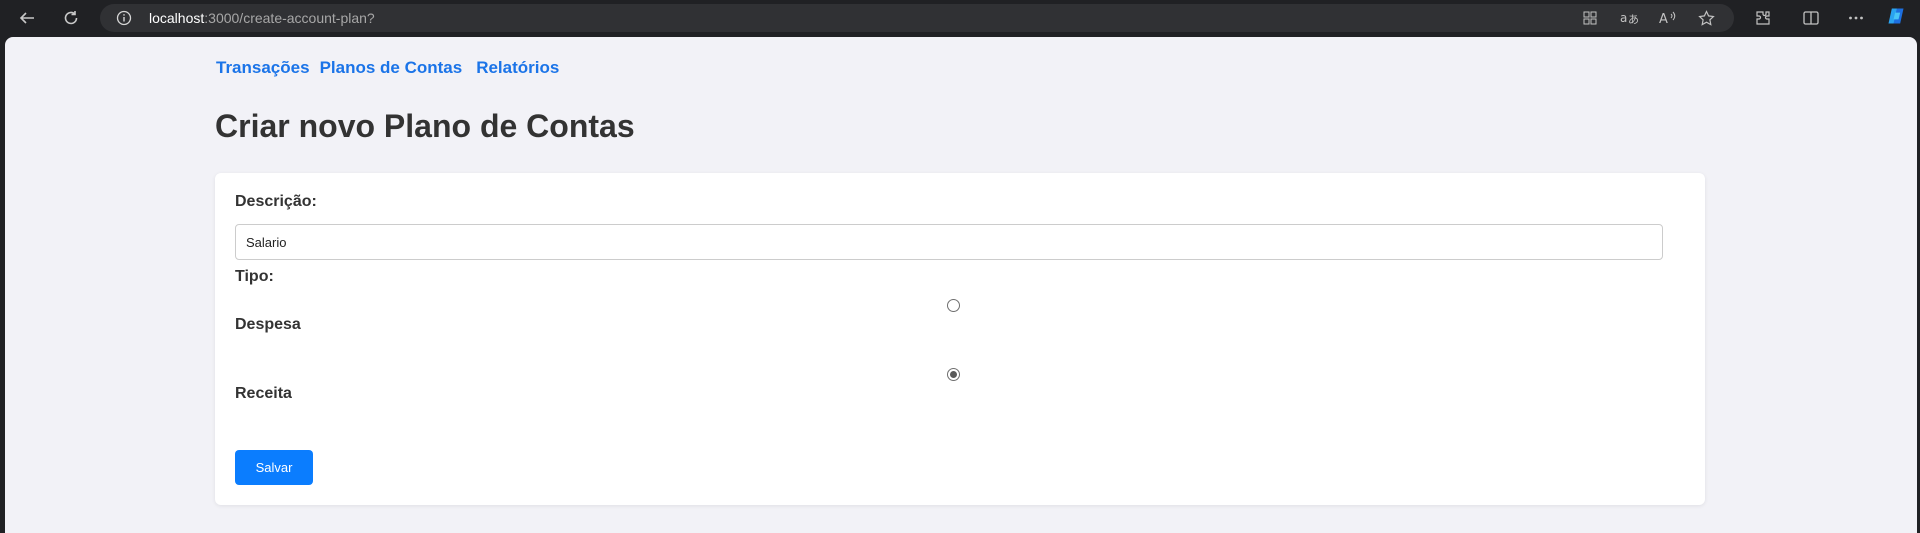 The image size is (1920, 533). I want to click on url-path: :3000/create-account-plan?, so click(289, 18).